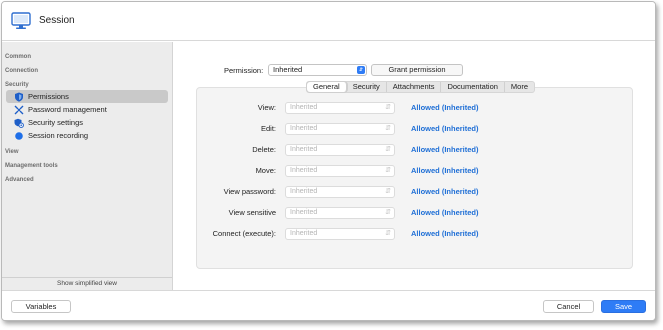 The width and height of the screenshot is (663, 330). What do you see at coordinates (266, 107) in the screenshot?
I see `row-label: View:` at bounding box center [266, 107].